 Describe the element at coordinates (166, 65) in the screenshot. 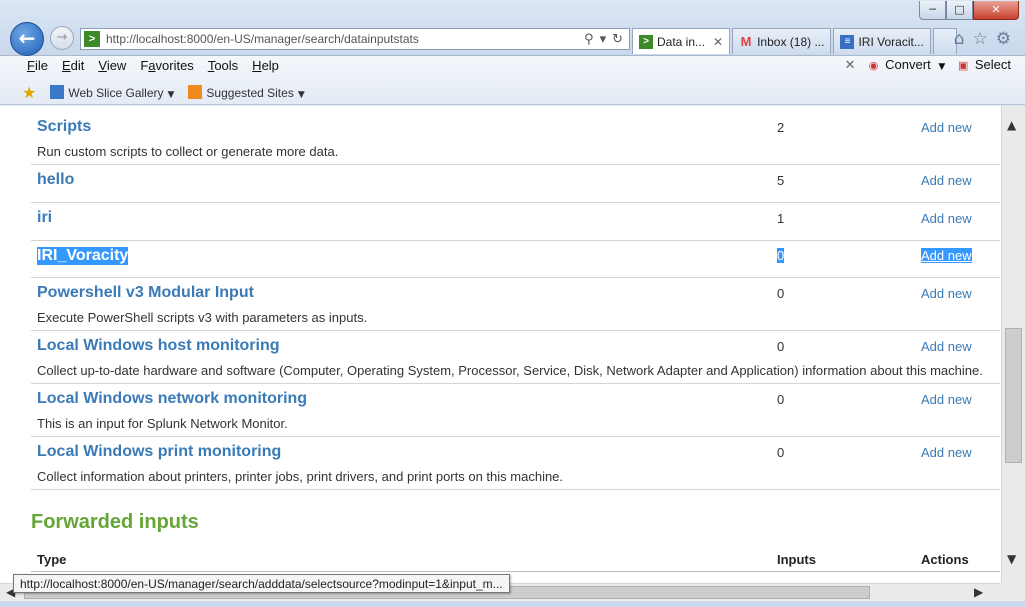

I see `menu-favorites: Favorites` at that location.